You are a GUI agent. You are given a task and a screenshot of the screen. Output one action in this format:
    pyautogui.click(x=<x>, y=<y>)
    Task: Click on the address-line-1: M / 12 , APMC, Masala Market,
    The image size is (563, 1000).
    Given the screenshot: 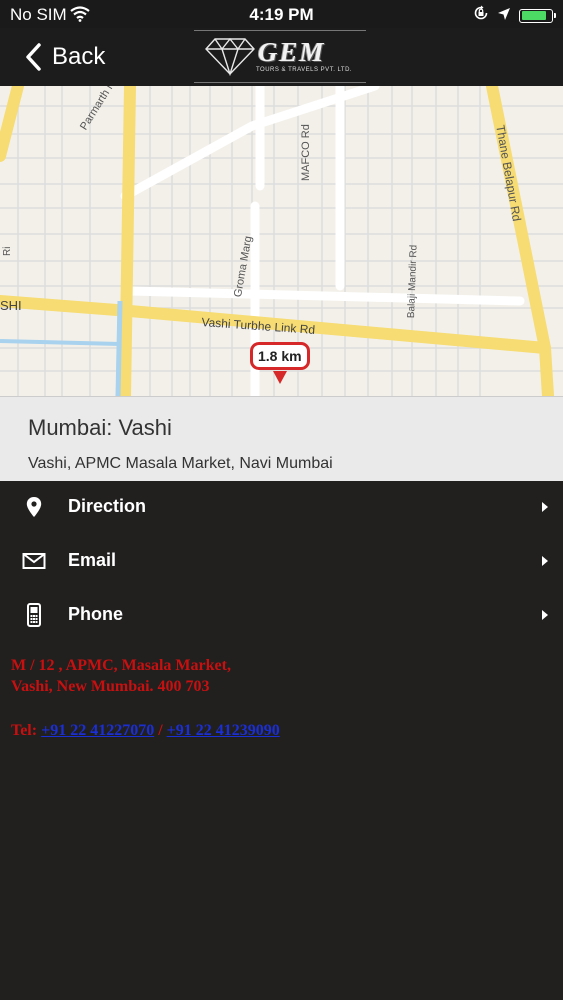 What is the action you would take?
    pyautogui.click(x=121, y=665)
    